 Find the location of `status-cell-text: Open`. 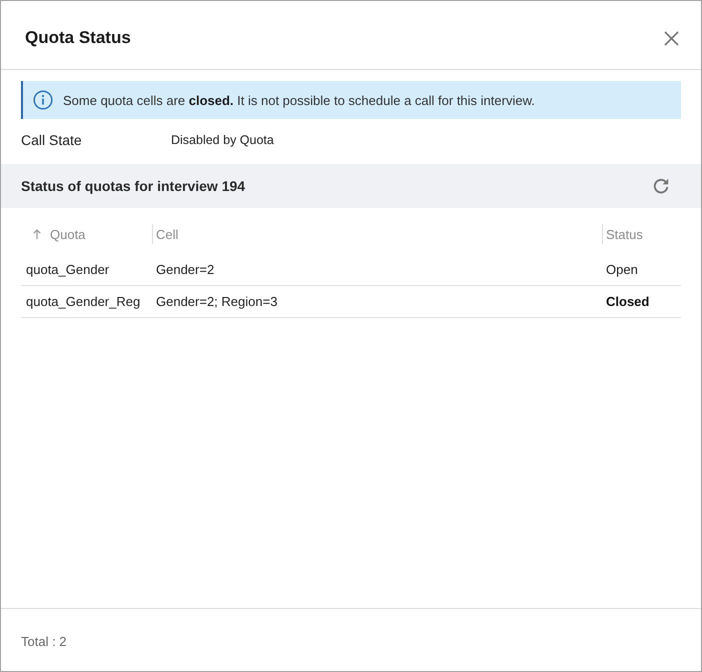

status-cell-text: Open is located at coordinates (622, 269).